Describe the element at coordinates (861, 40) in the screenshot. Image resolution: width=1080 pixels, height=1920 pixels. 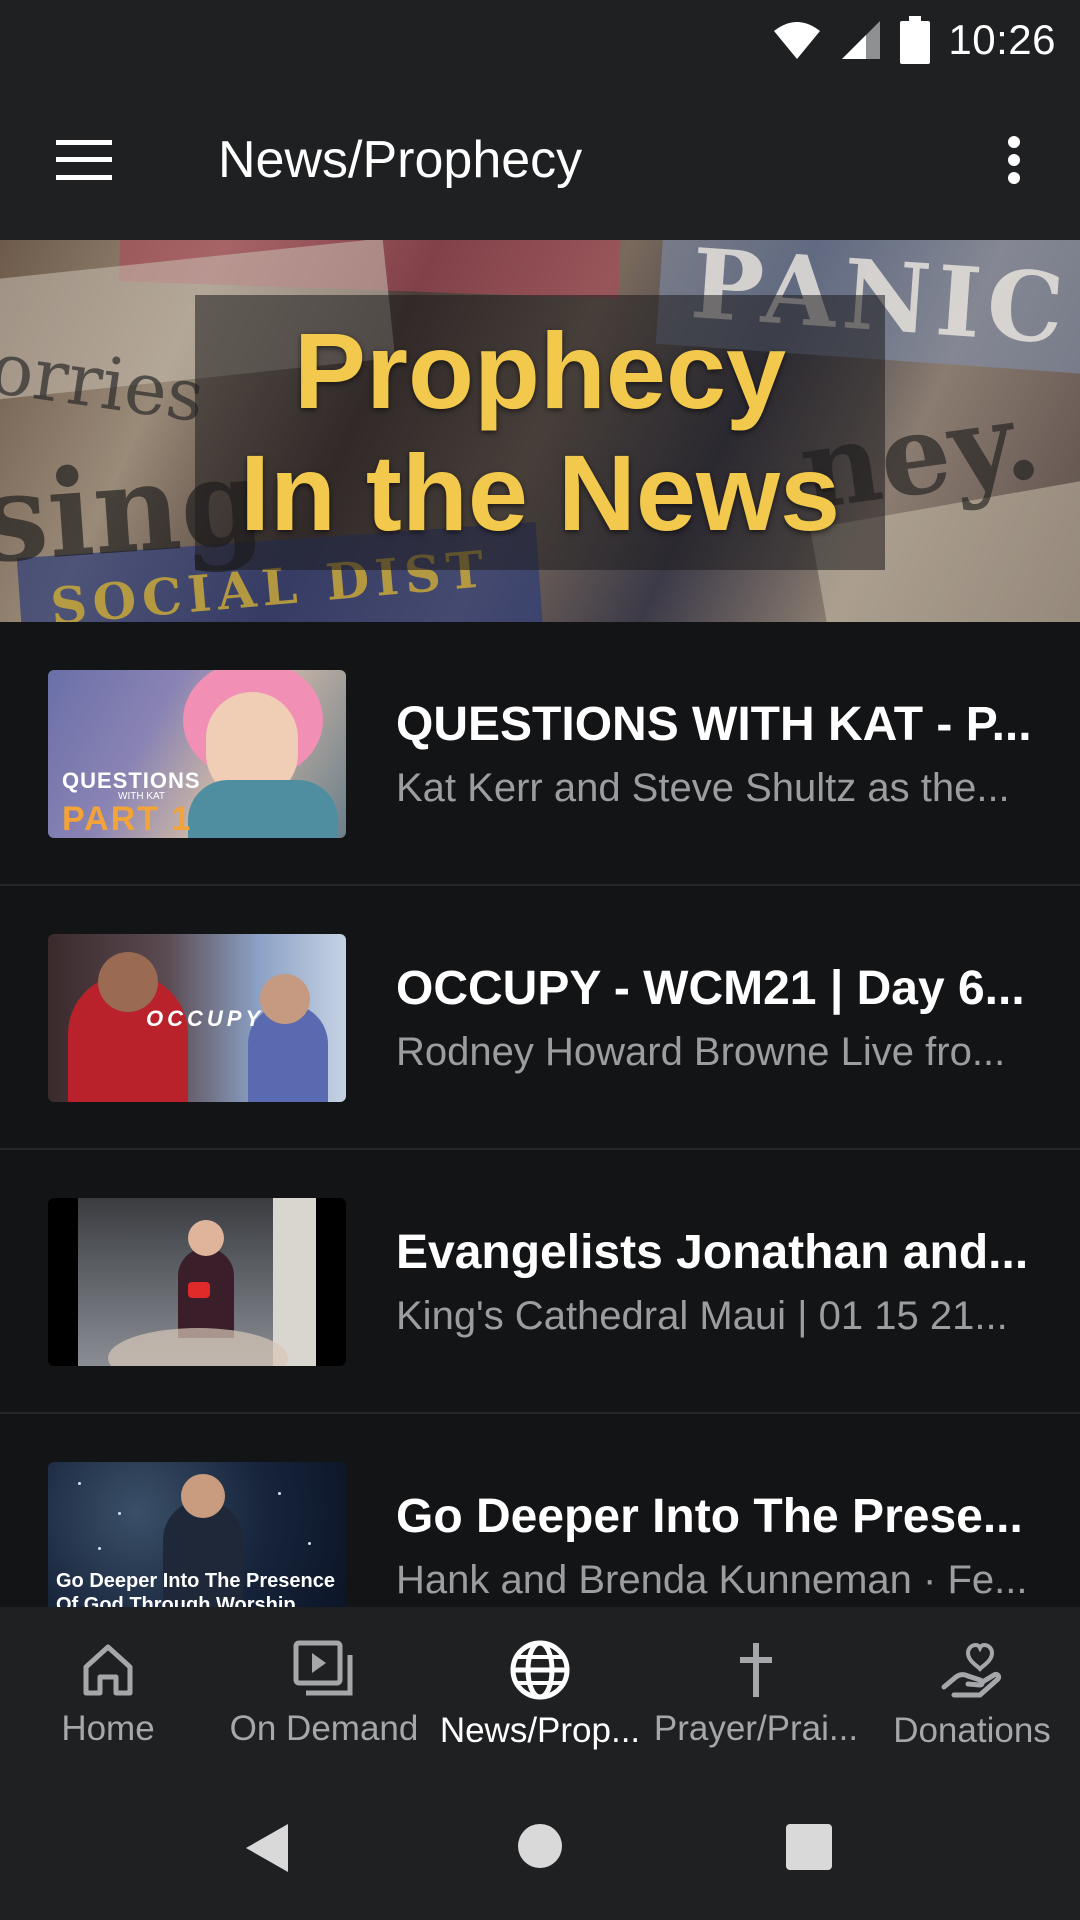
I see `cell-signal-icon` at that location.